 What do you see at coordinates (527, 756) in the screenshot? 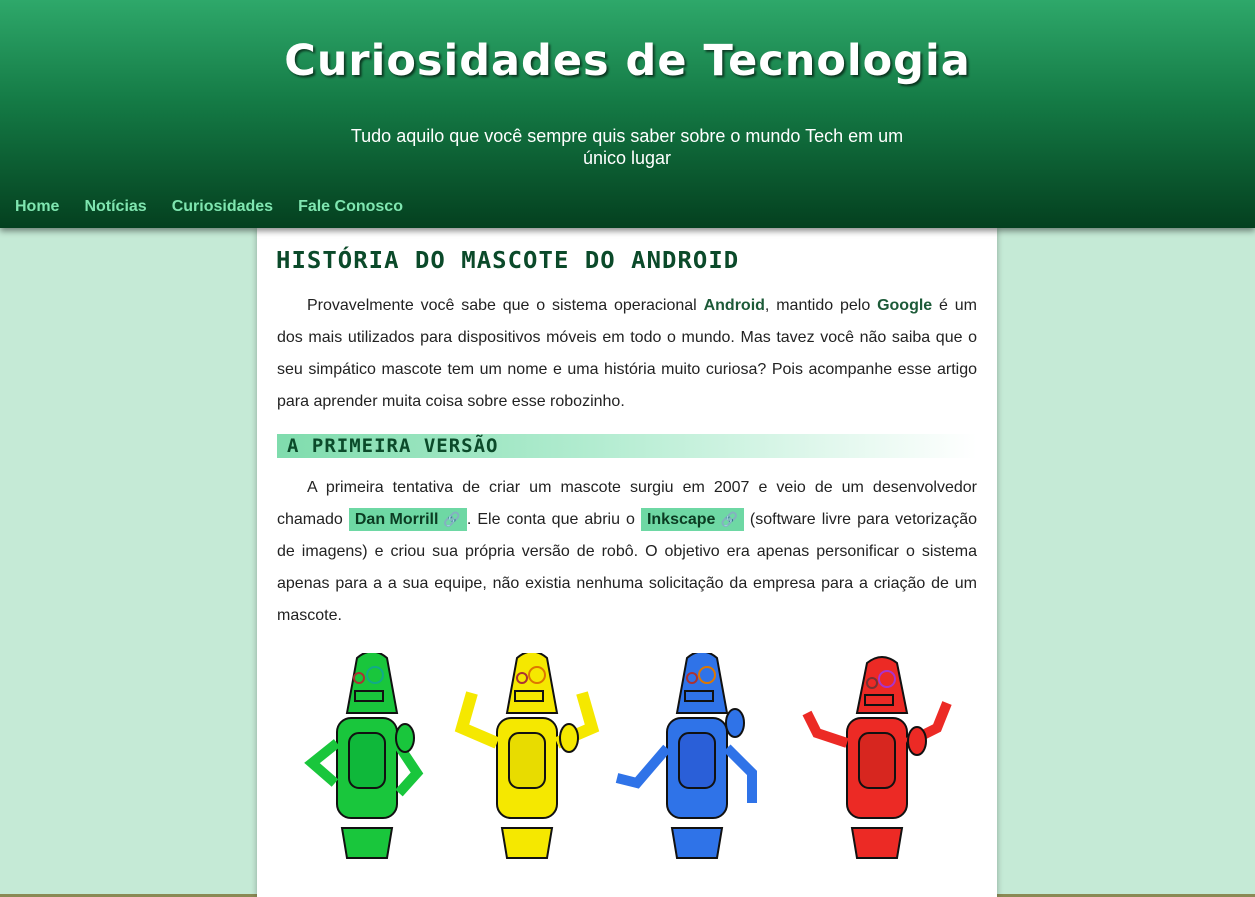
I see `yellow-robot` at bounding box center [527, 756].